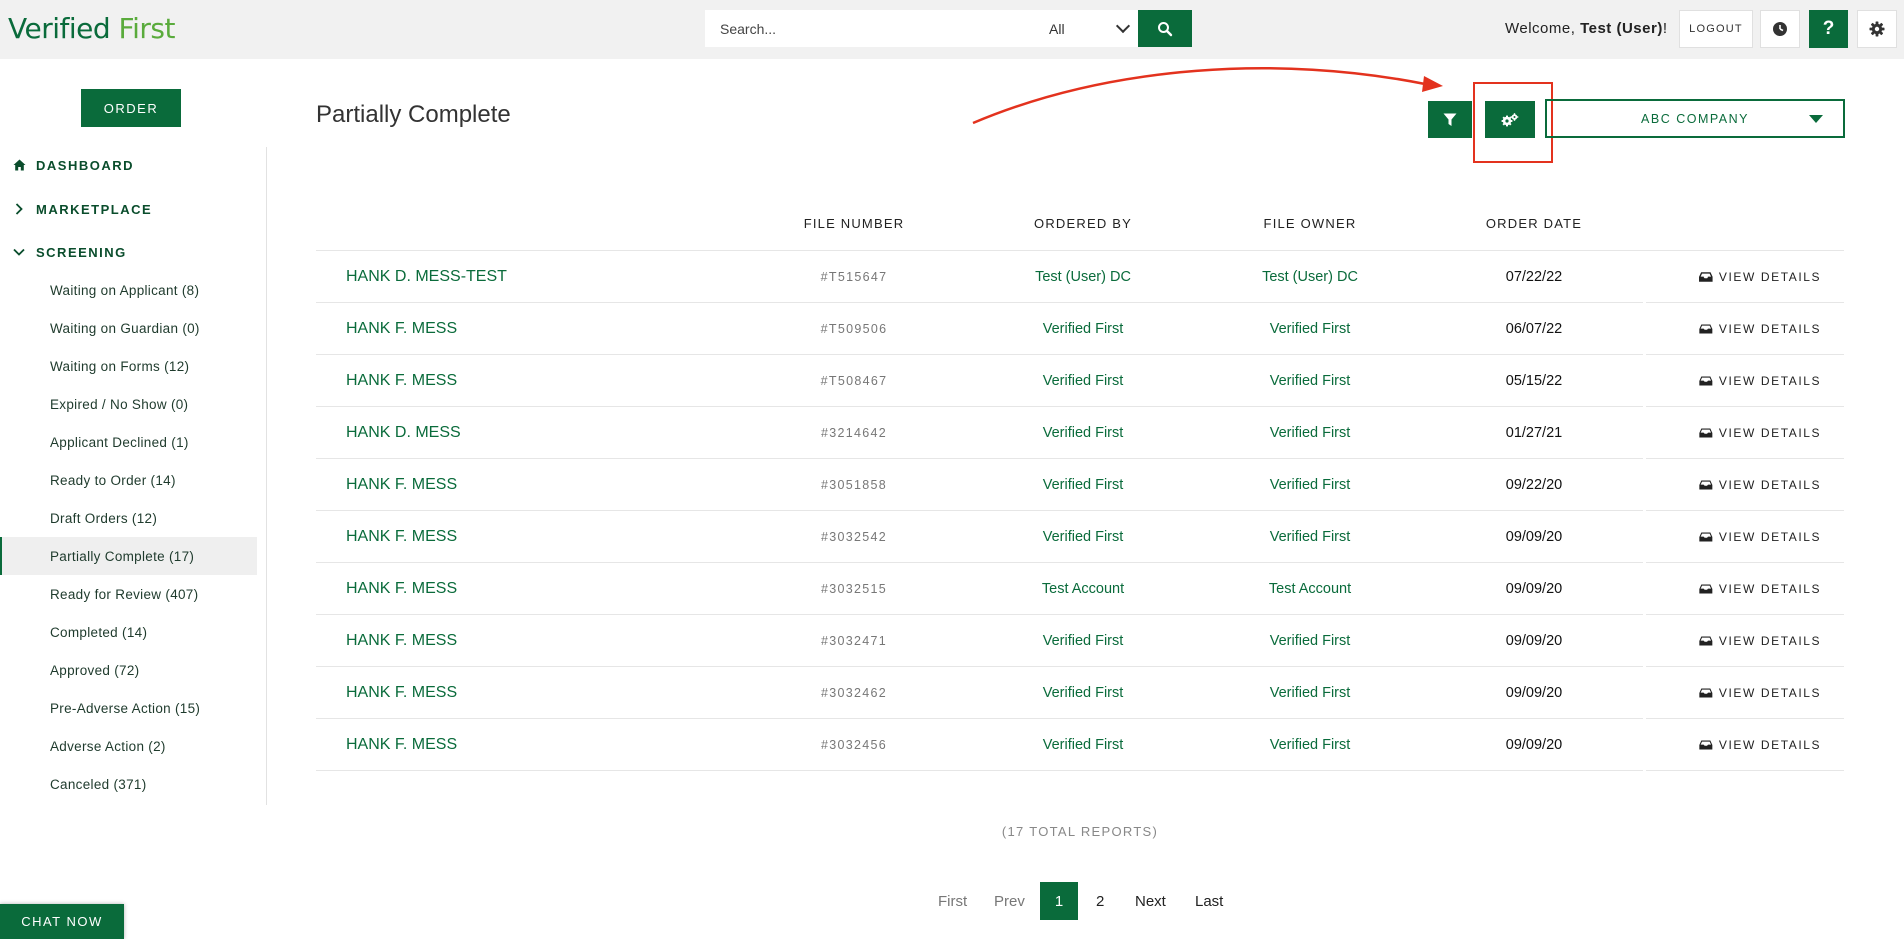 The height and width of the screenshot is (939, 1904). What do you see at coordinates (1086, 28) in the screenshot?
I see `search-scope-select: All` at bounding box center [1086, 28].